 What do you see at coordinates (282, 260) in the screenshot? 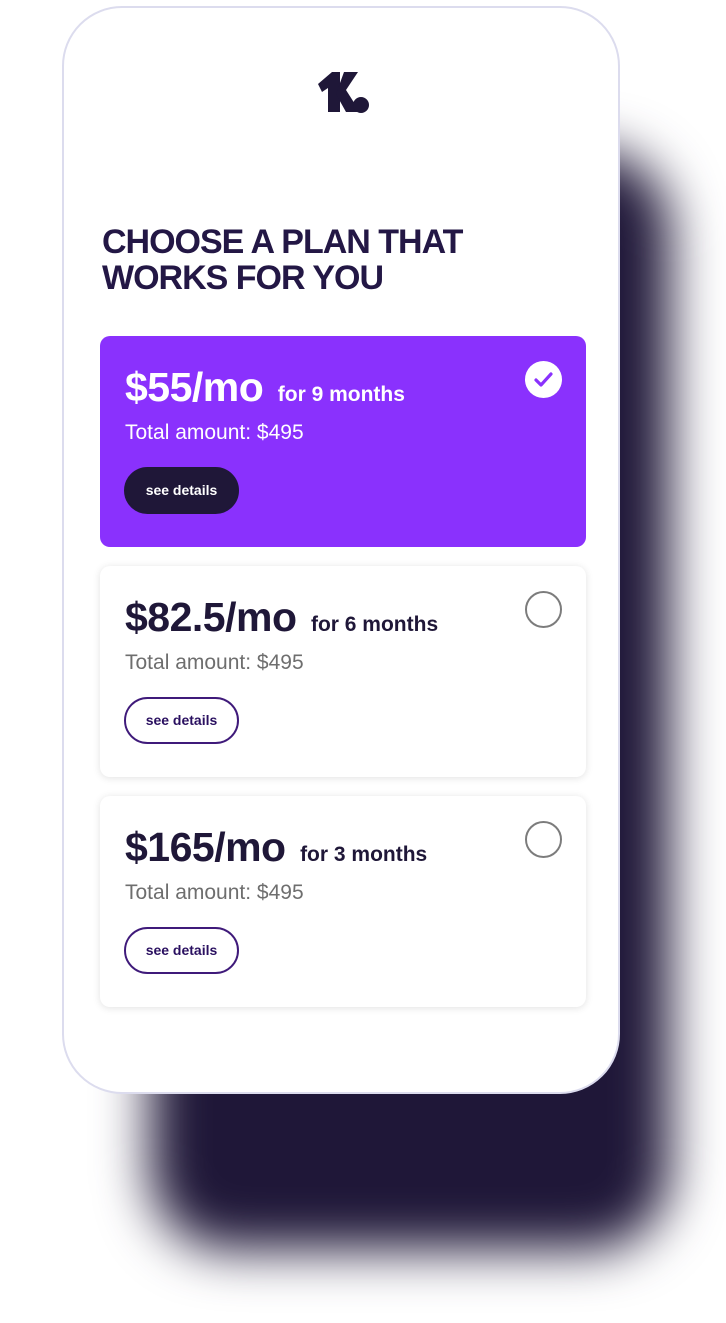
I see `page-title: CHOOSE A PLAN THAT WORKS FOR YOU` at bounding box center [282, 260].